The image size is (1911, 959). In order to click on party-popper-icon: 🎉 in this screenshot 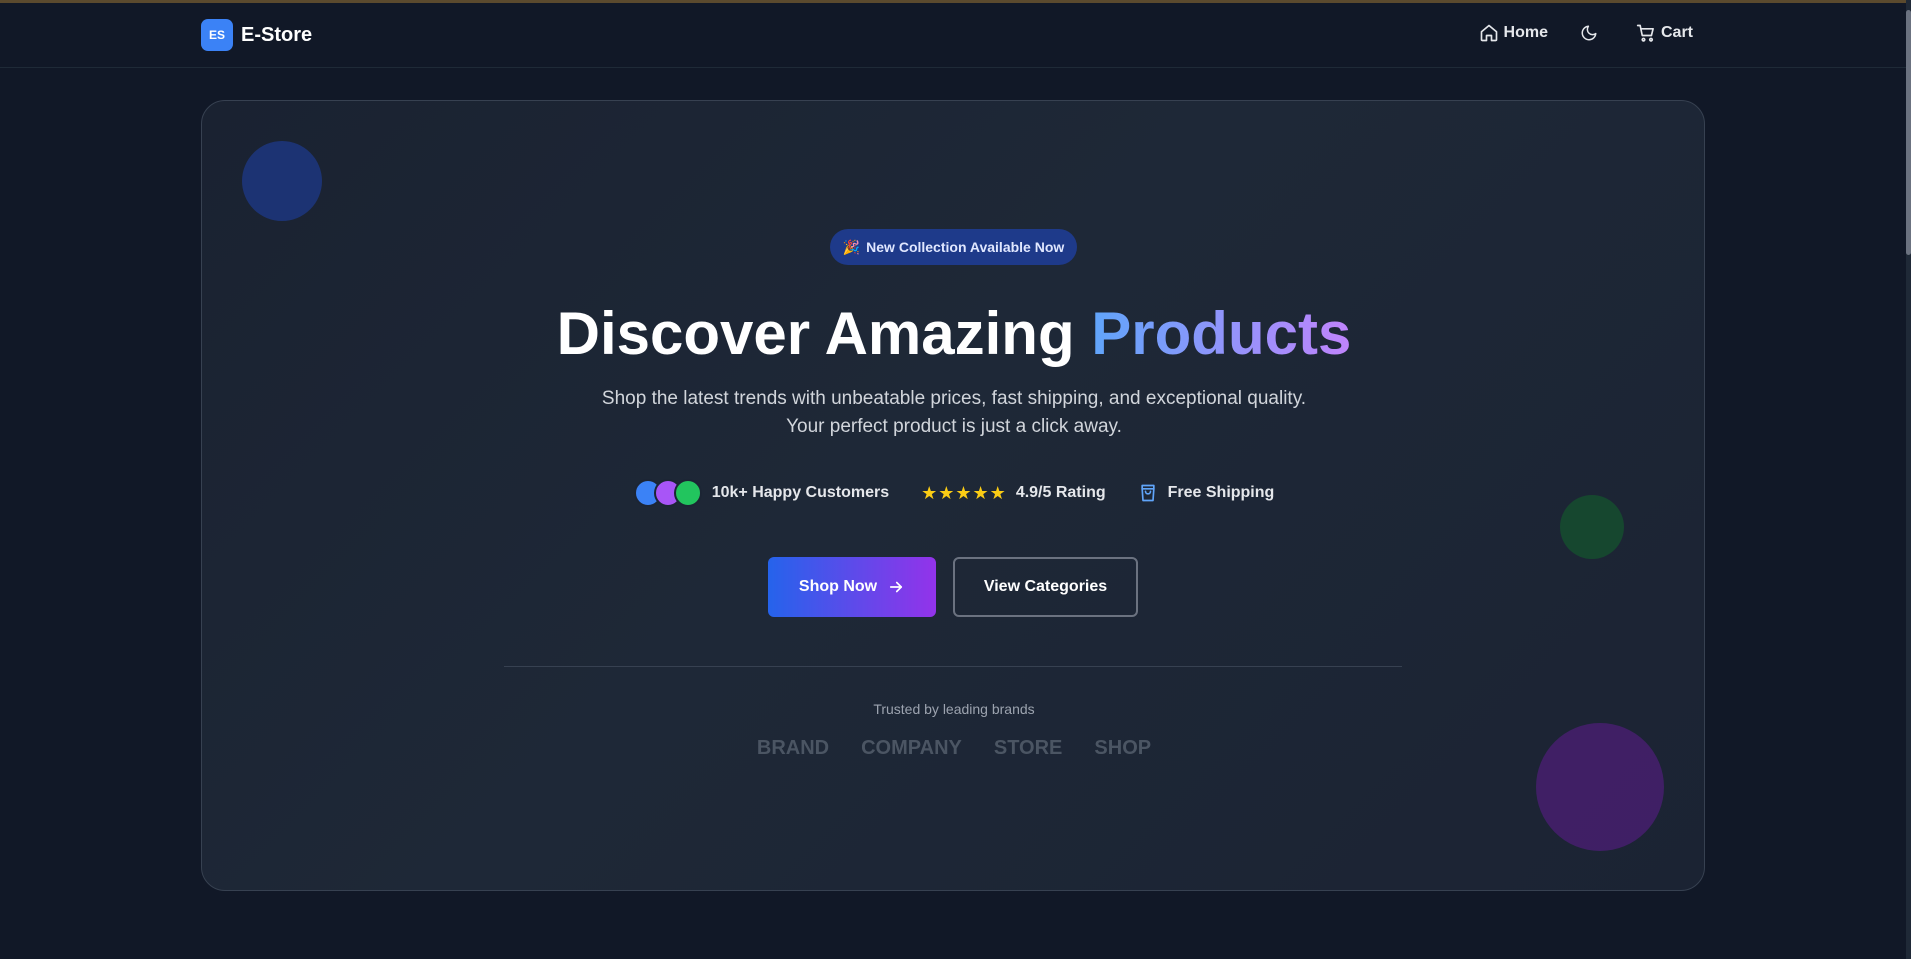, I will do `click(851, 246)`.